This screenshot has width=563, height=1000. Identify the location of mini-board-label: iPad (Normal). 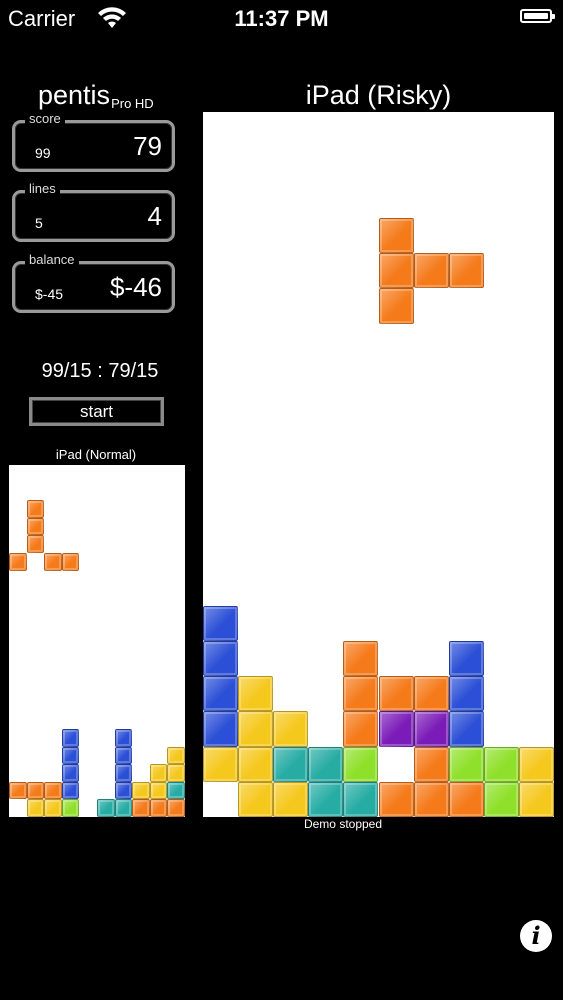
(96, 454).